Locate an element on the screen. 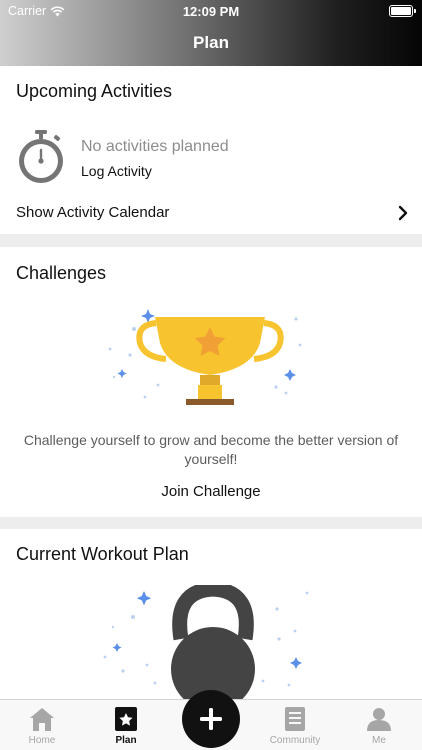 This screenshot has height=750, width=422. tab-home: Home is located at coordinates (42, 728).